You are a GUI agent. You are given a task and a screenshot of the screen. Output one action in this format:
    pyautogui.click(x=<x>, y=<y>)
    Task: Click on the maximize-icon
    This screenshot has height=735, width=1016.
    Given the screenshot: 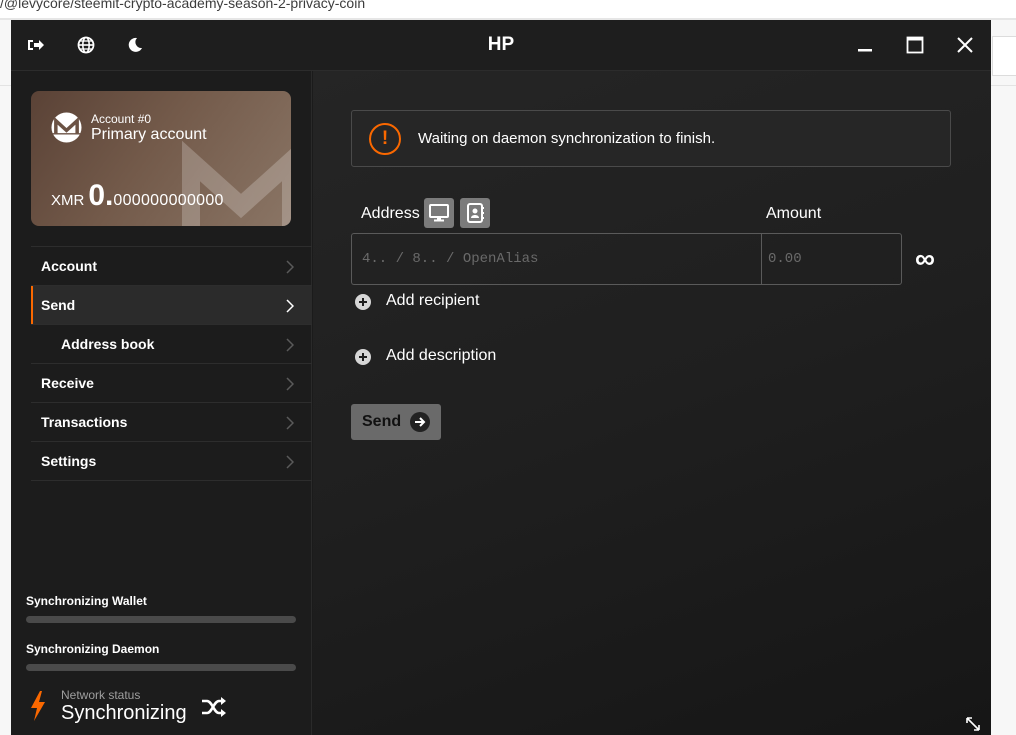 What is the action you would take?
    pyautogui.click(x=915, y=45)
    